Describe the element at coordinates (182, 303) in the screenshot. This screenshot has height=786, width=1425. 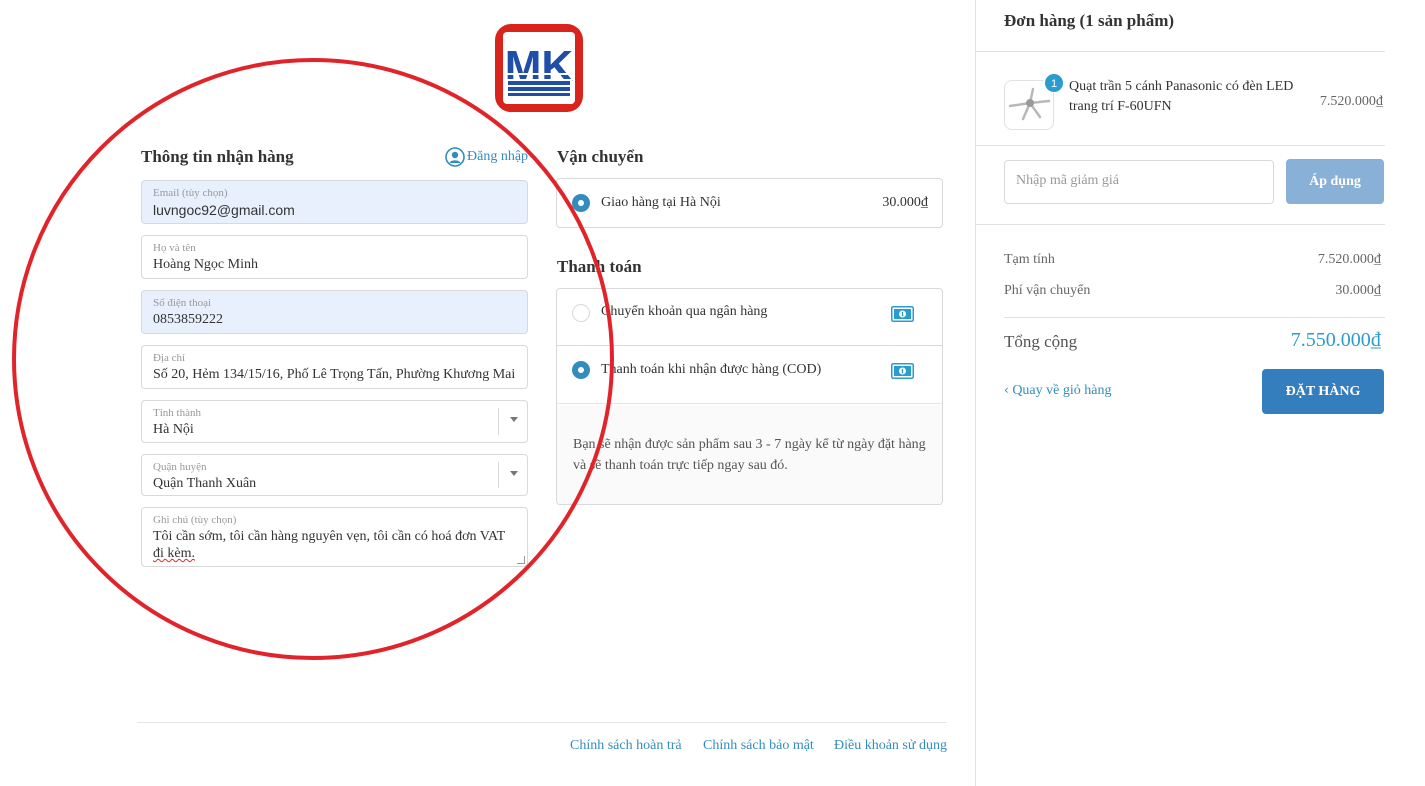
I see `phone-label: Số điện thoại` at that location.